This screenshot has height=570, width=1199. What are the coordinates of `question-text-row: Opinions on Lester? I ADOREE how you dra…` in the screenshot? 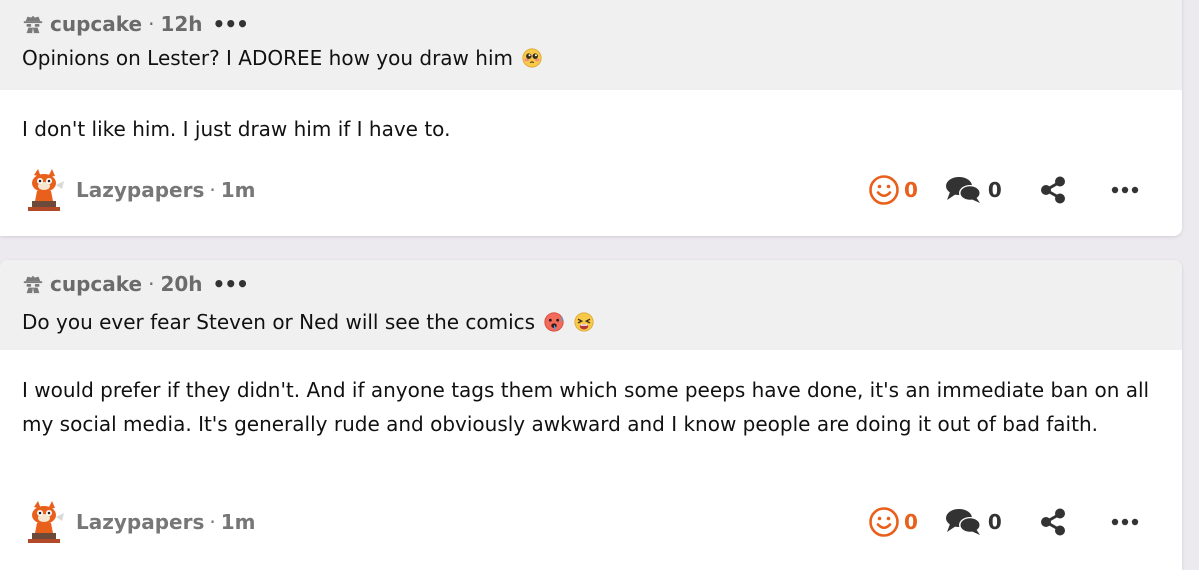 It's located at (282, 58).